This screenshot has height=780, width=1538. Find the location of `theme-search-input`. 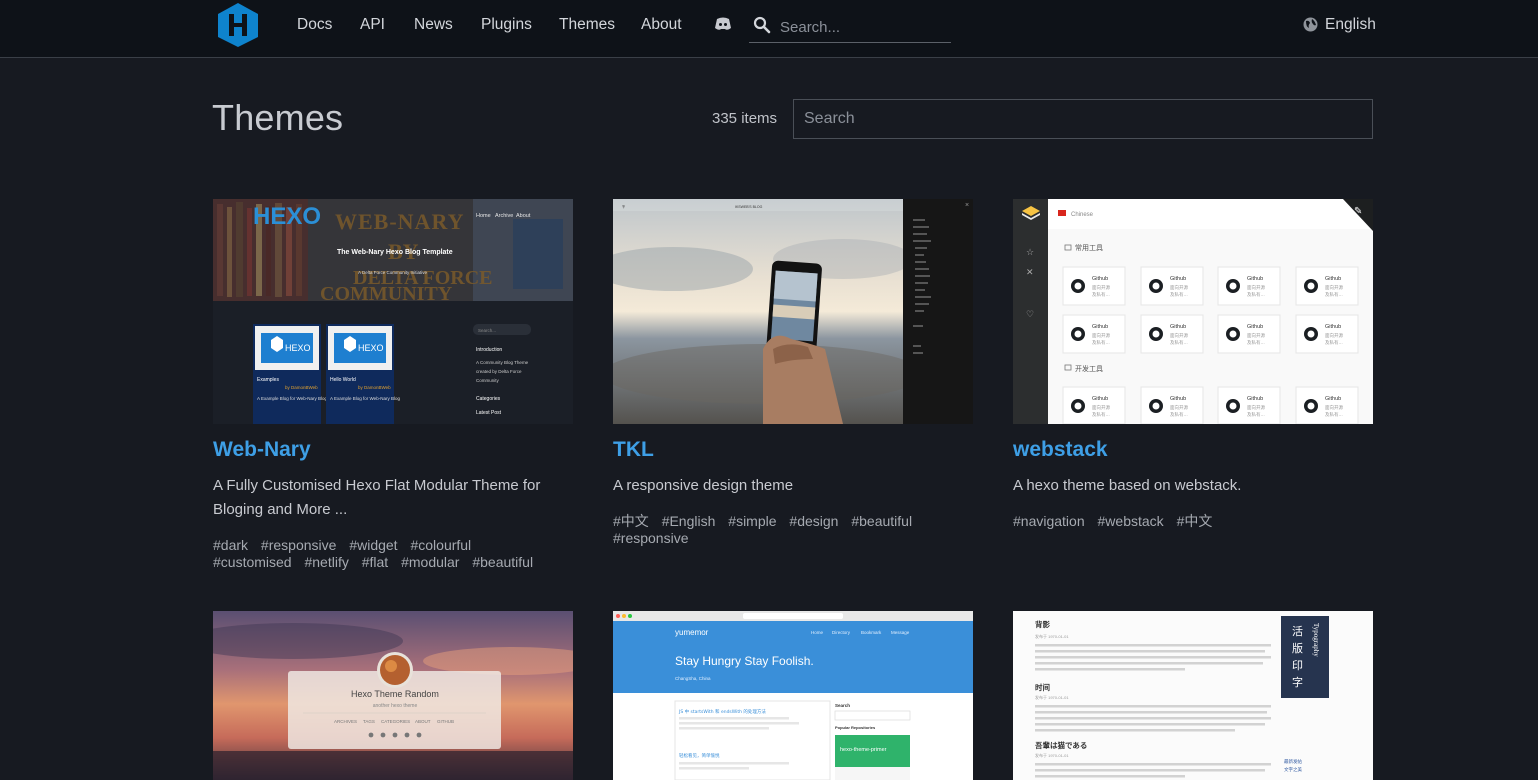

theme-search-input is located at coordinates (1083, 119).